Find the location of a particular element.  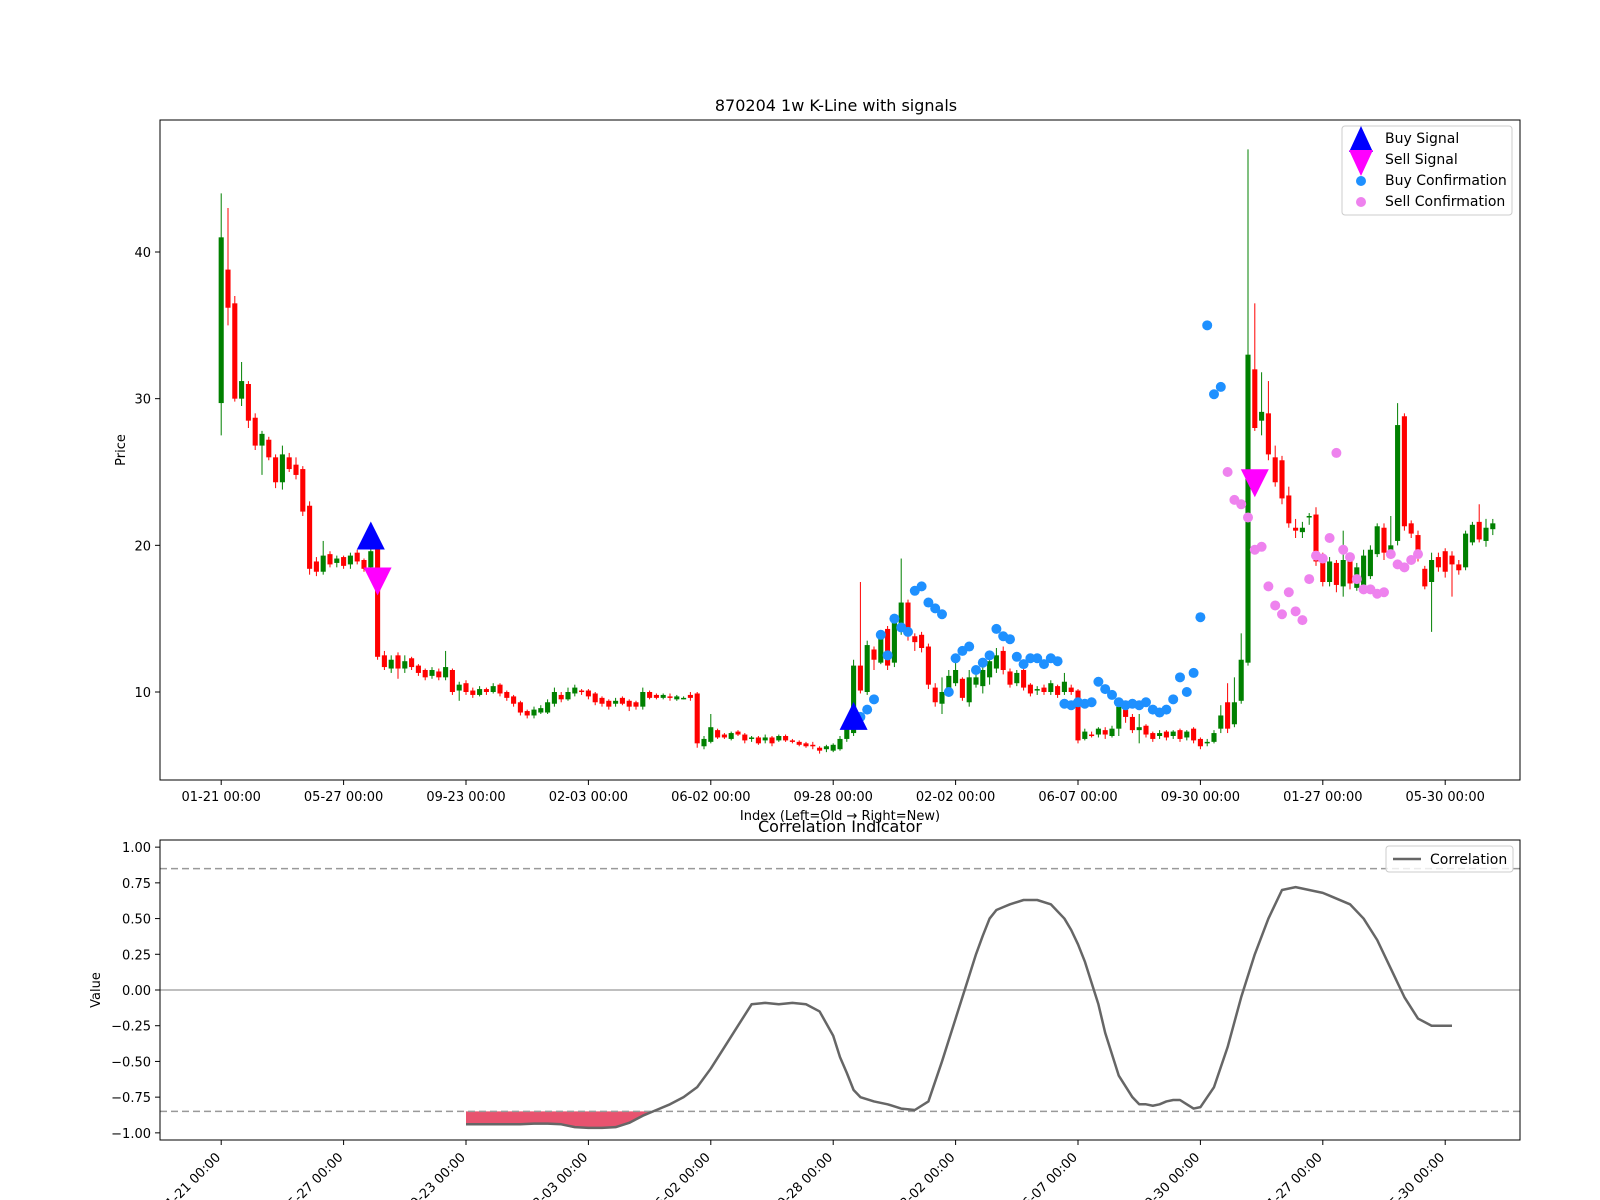

y-tick-label: 20 is located at coordinates (142, 546).